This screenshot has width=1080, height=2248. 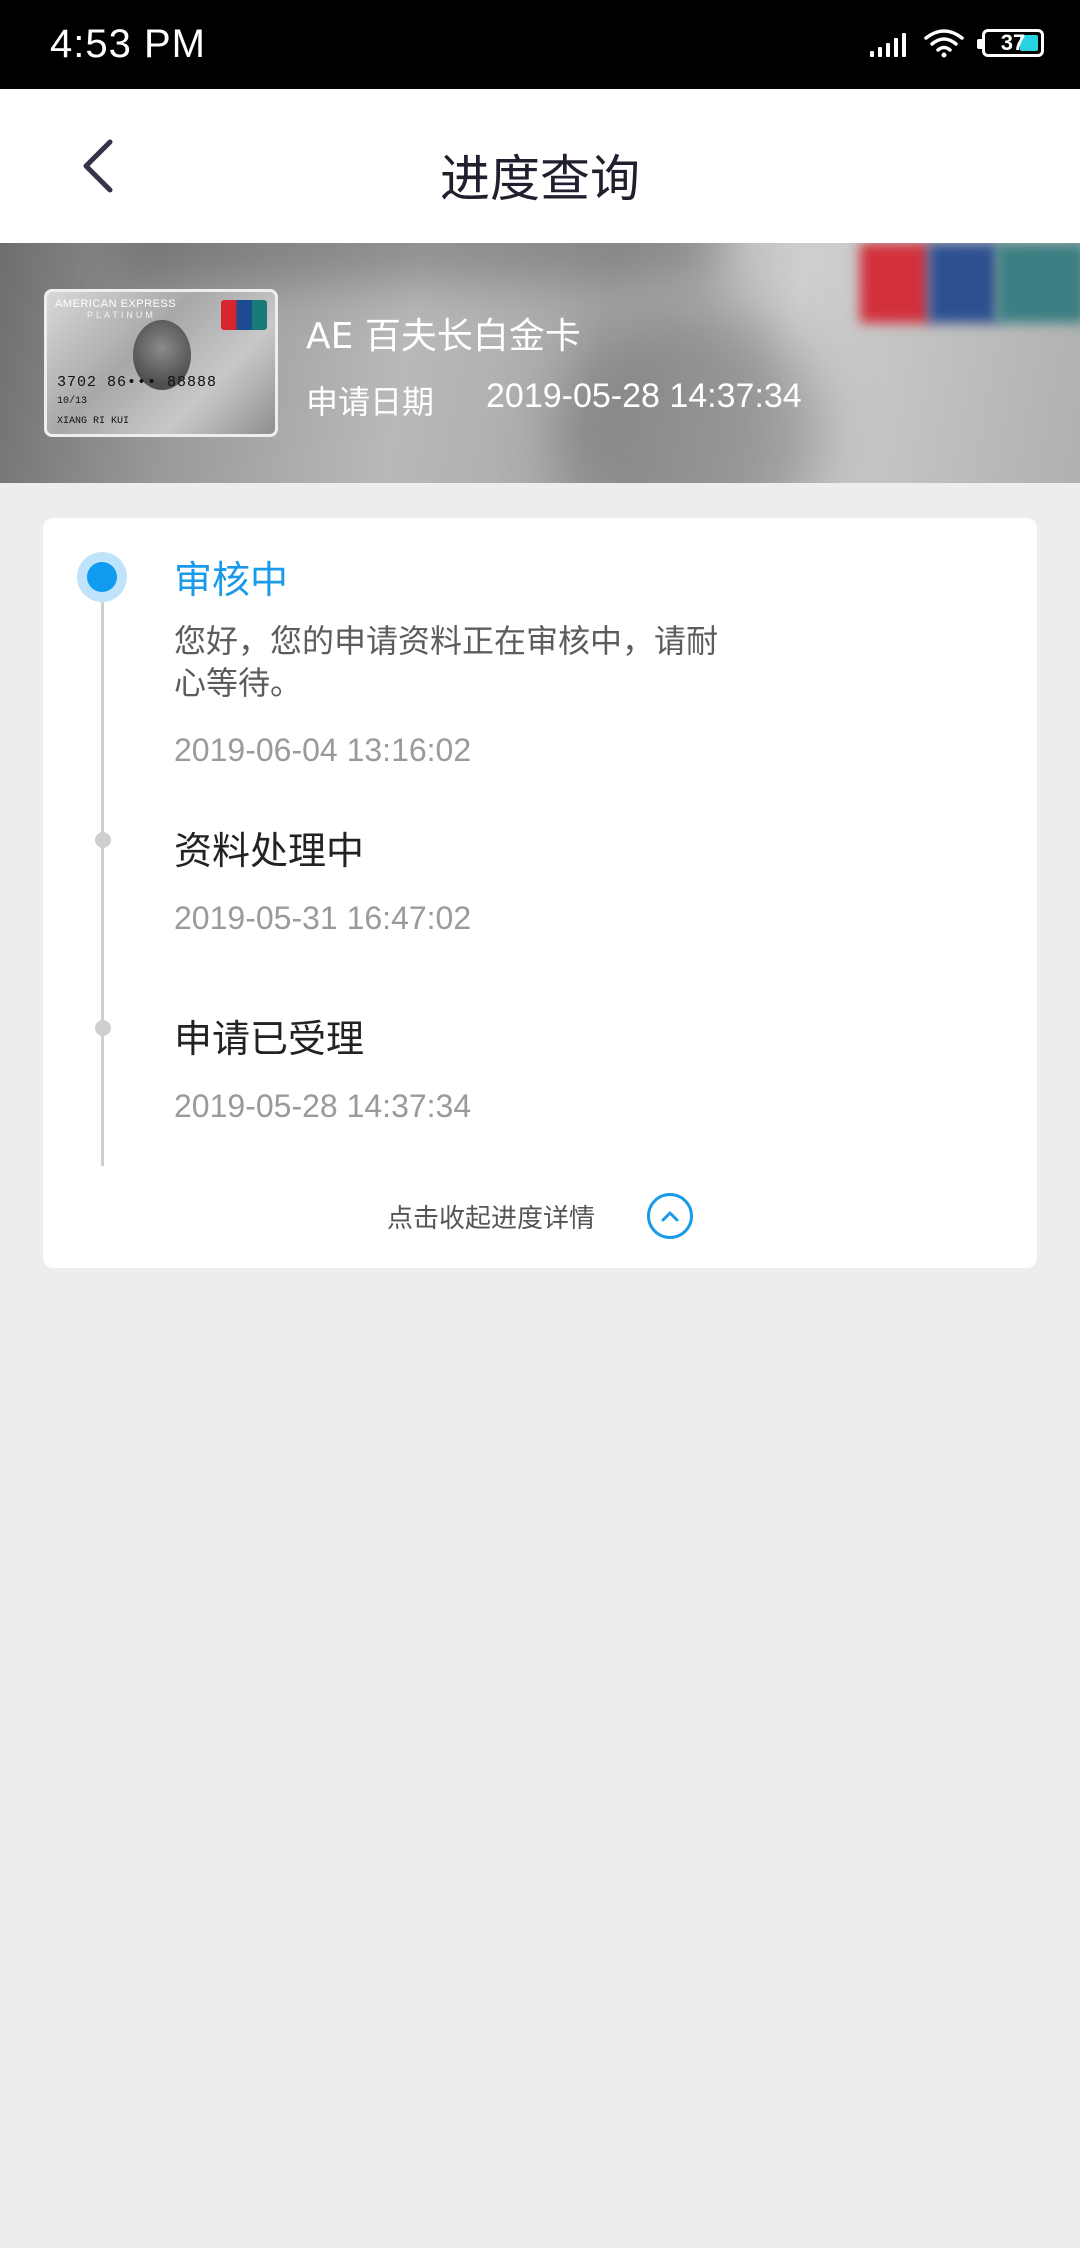 I want to click on step-time-processing: 2019-05-31 16:47:02, so click(x=323, y=918).